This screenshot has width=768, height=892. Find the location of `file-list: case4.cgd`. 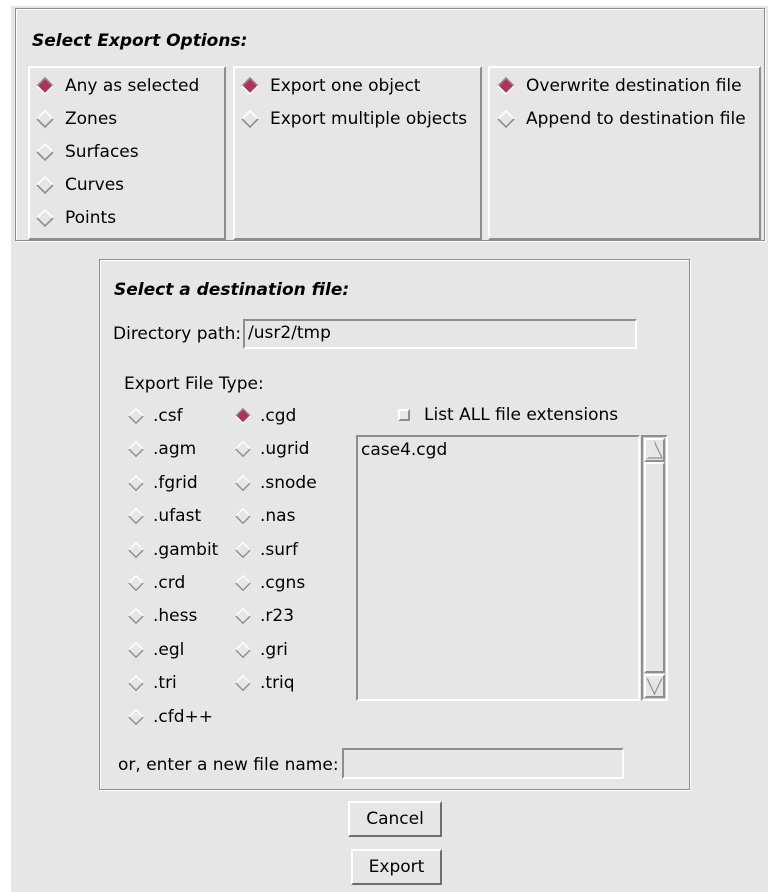

file-list: case4.cgd is located at coordinates (498, 568).